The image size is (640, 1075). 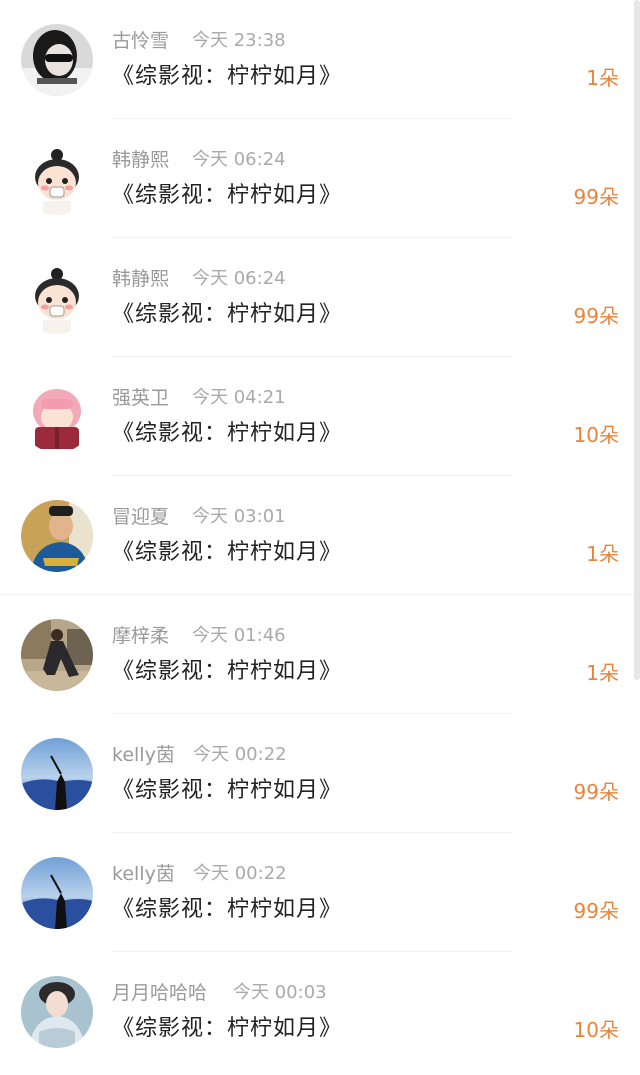 I want to click on username: 冒迎夏, so click(x=140, y=517).